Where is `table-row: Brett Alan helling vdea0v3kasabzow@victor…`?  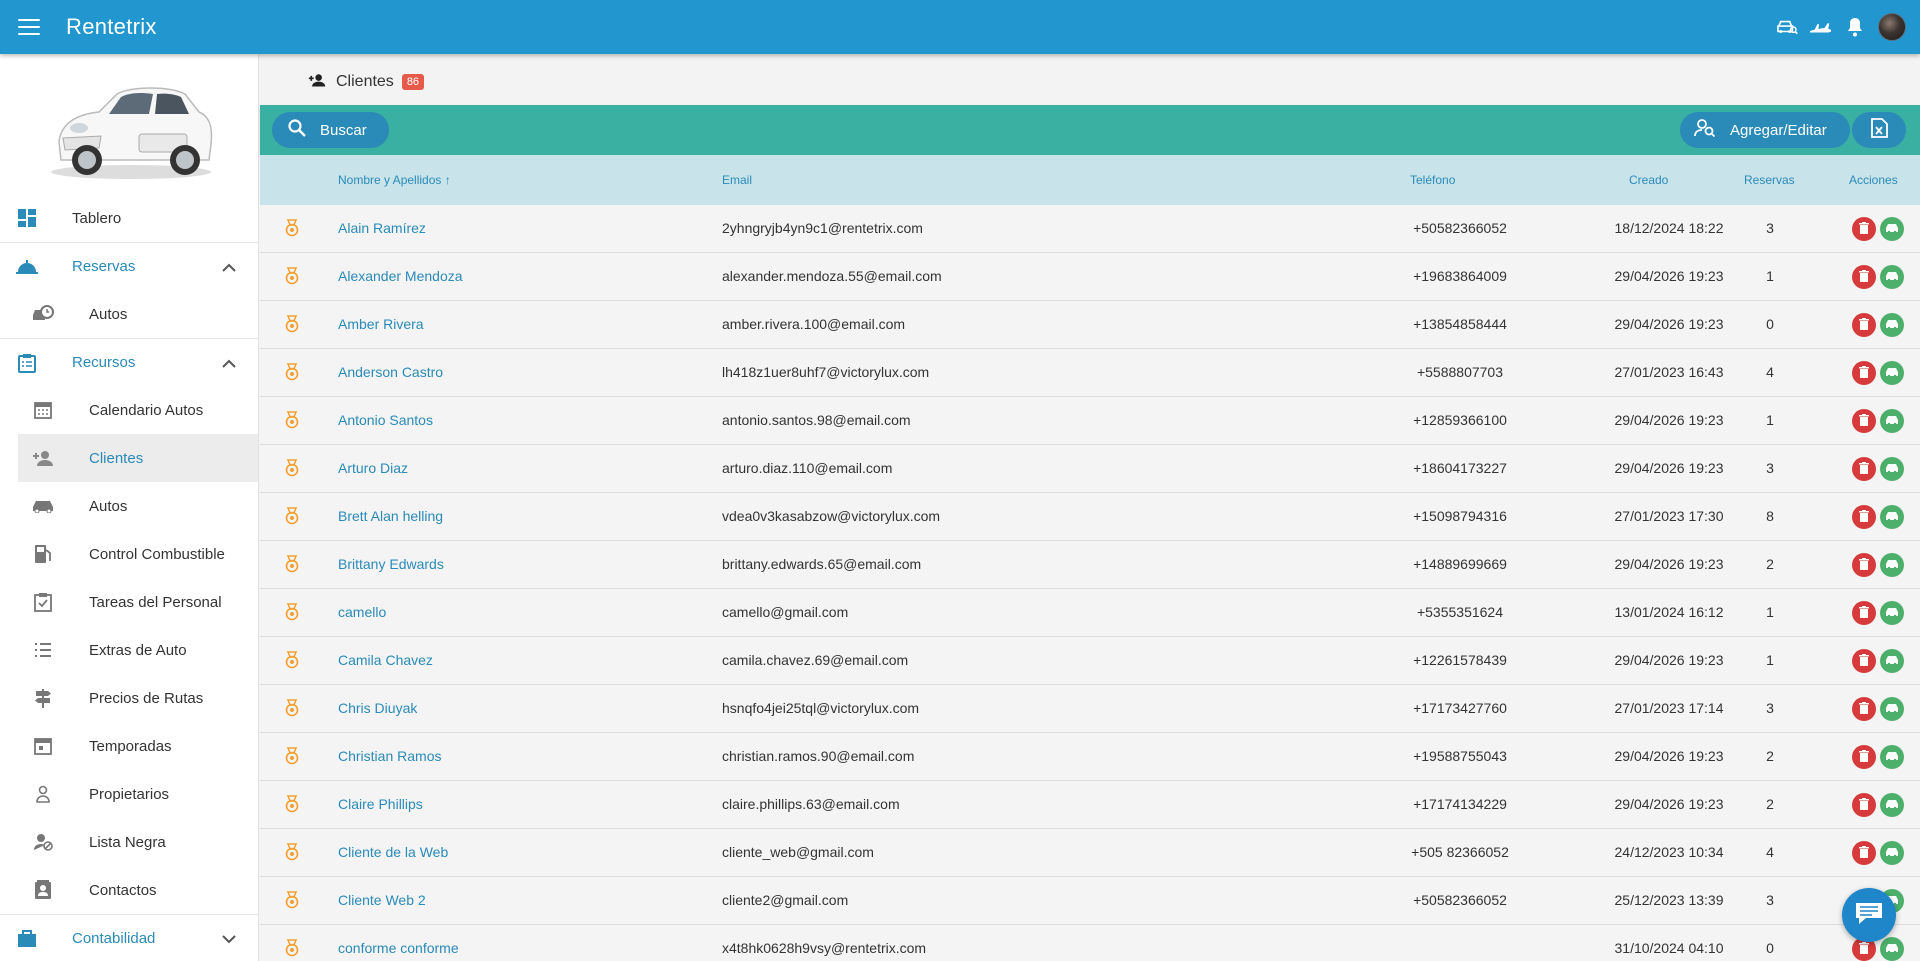 table-row: Brett Alan helling vdea0v3kasabzow@victor… is located at coordinates (1090, 517).